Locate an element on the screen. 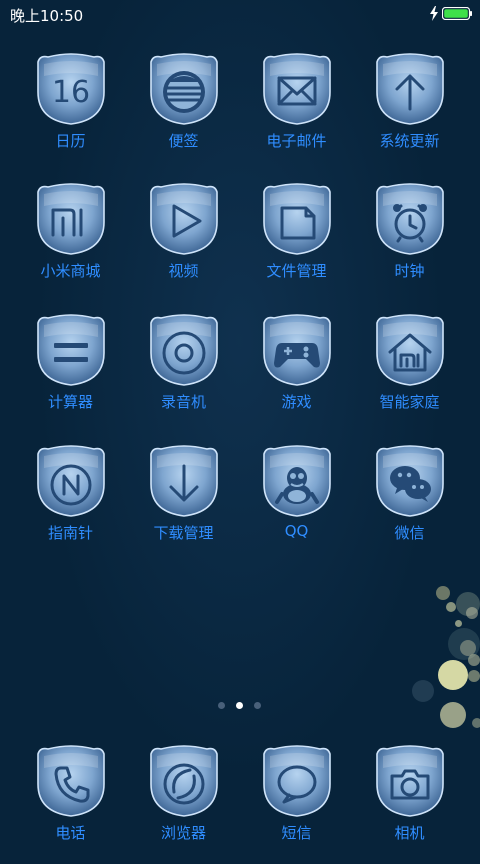 The height and width of the screenshot is (864, 480). qq-penguin-icon is located at coordinates (297, 481).